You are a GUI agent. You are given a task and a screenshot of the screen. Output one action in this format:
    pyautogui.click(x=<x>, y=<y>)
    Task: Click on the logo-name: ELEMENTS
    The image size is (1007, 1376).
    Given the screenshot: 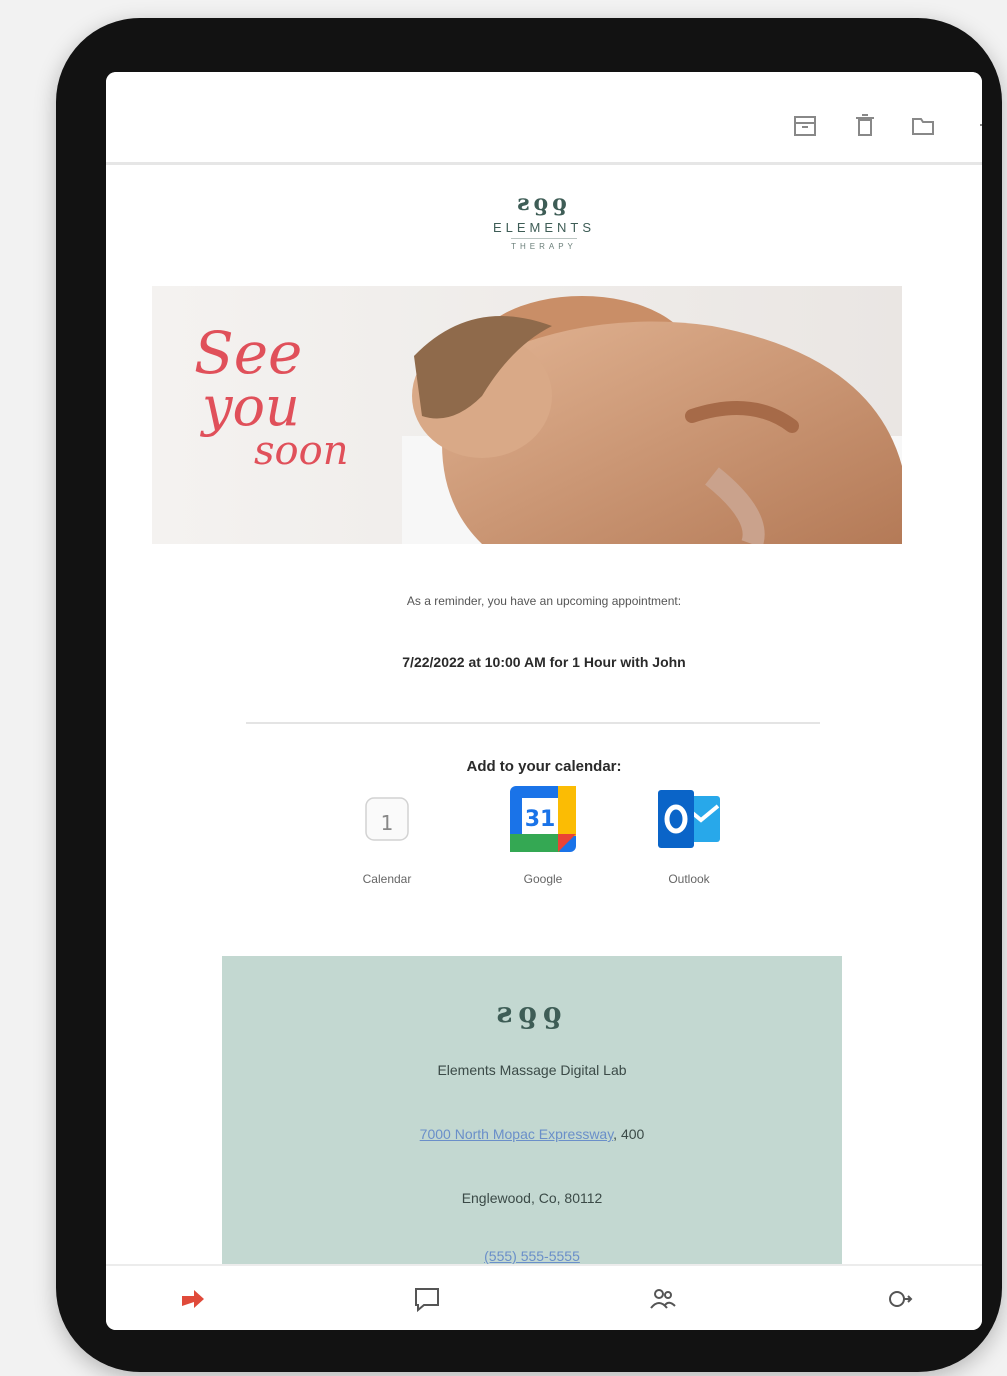 What is the action you would take?
    pyautogui.click(x=544, y=227)
    